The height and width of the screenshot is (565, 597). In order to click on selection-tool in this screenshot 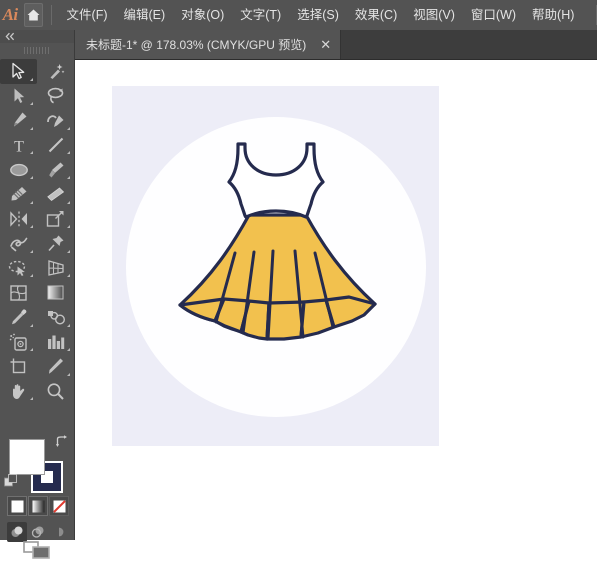, I will do `click(18, 71)`.